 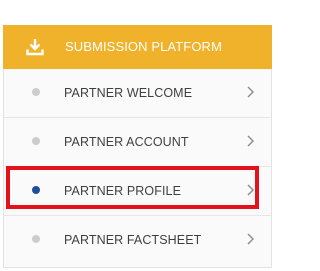 What do you see at coordinates (128, 93) in the screenshot?
I see `menu-item-label: PARTNER WELCOME` at bounding box center [128, 93].